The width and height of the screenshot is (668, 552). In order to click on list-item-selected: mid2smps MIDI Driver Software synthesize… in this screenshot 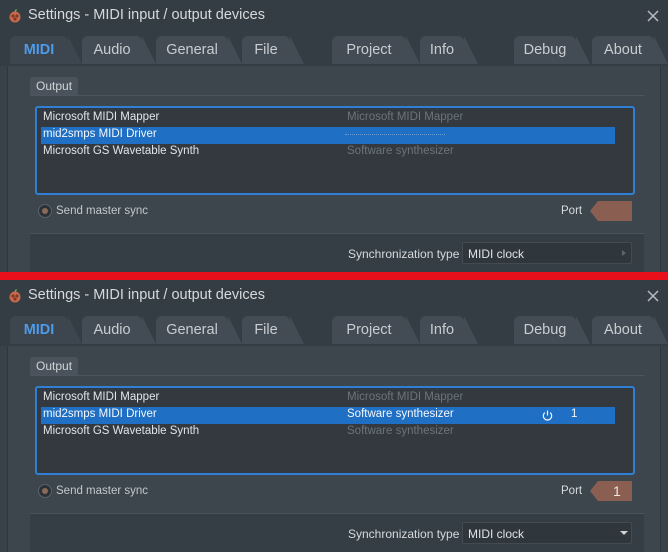, I will do `click(328, 415)`.